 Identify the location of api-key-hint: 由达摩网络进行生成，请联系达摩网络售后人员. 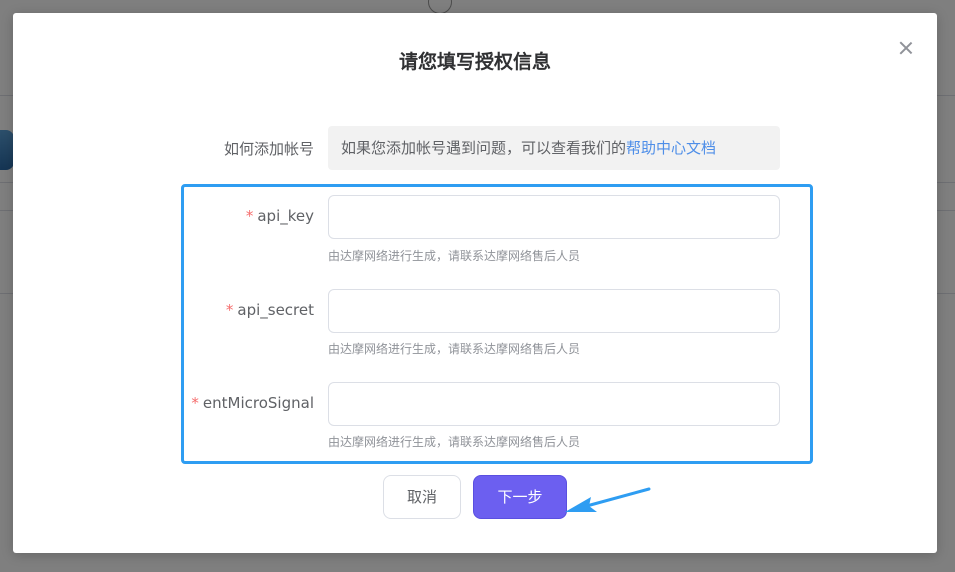
(454, 256).